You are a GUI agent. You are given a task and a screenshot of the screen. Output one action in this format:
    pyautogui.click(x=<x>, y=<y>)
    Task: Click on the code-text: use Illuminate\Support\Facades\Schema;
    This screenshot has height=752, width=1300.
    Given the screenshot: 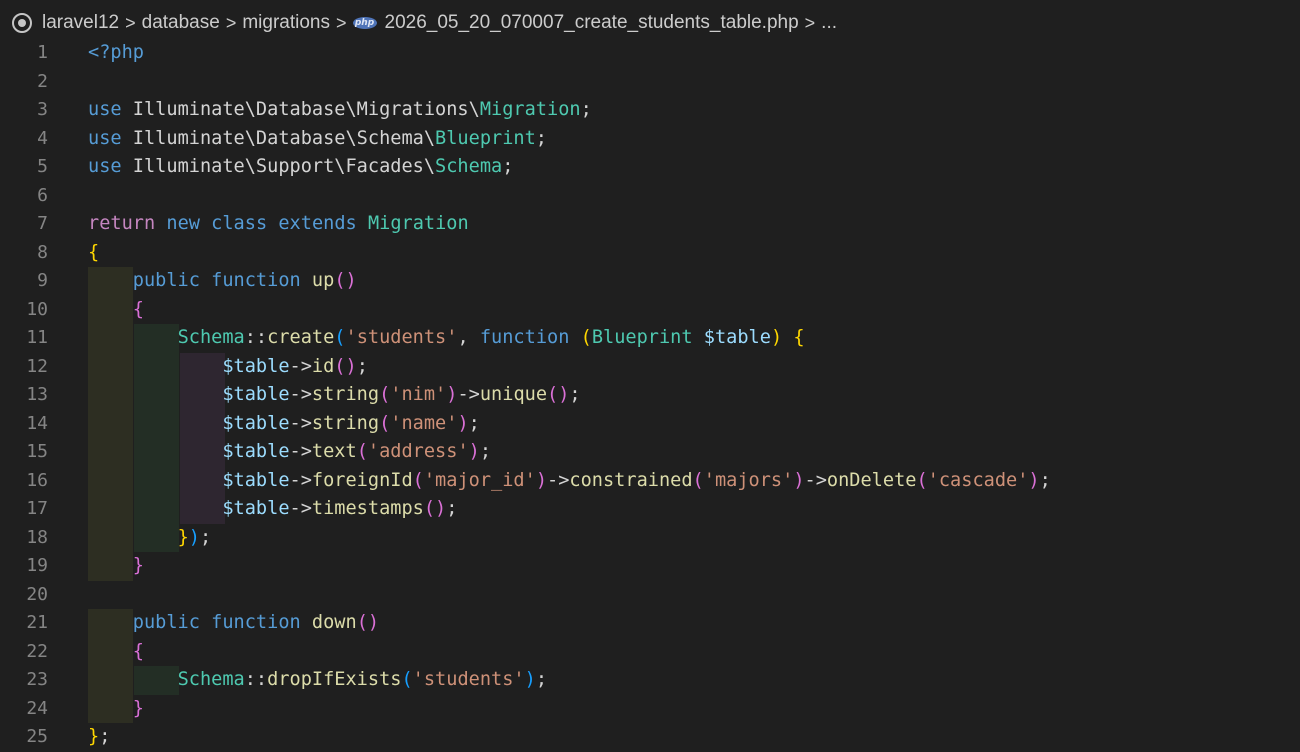 What is the action you would take?
    pyautogui.click(x=301, y=166)
    